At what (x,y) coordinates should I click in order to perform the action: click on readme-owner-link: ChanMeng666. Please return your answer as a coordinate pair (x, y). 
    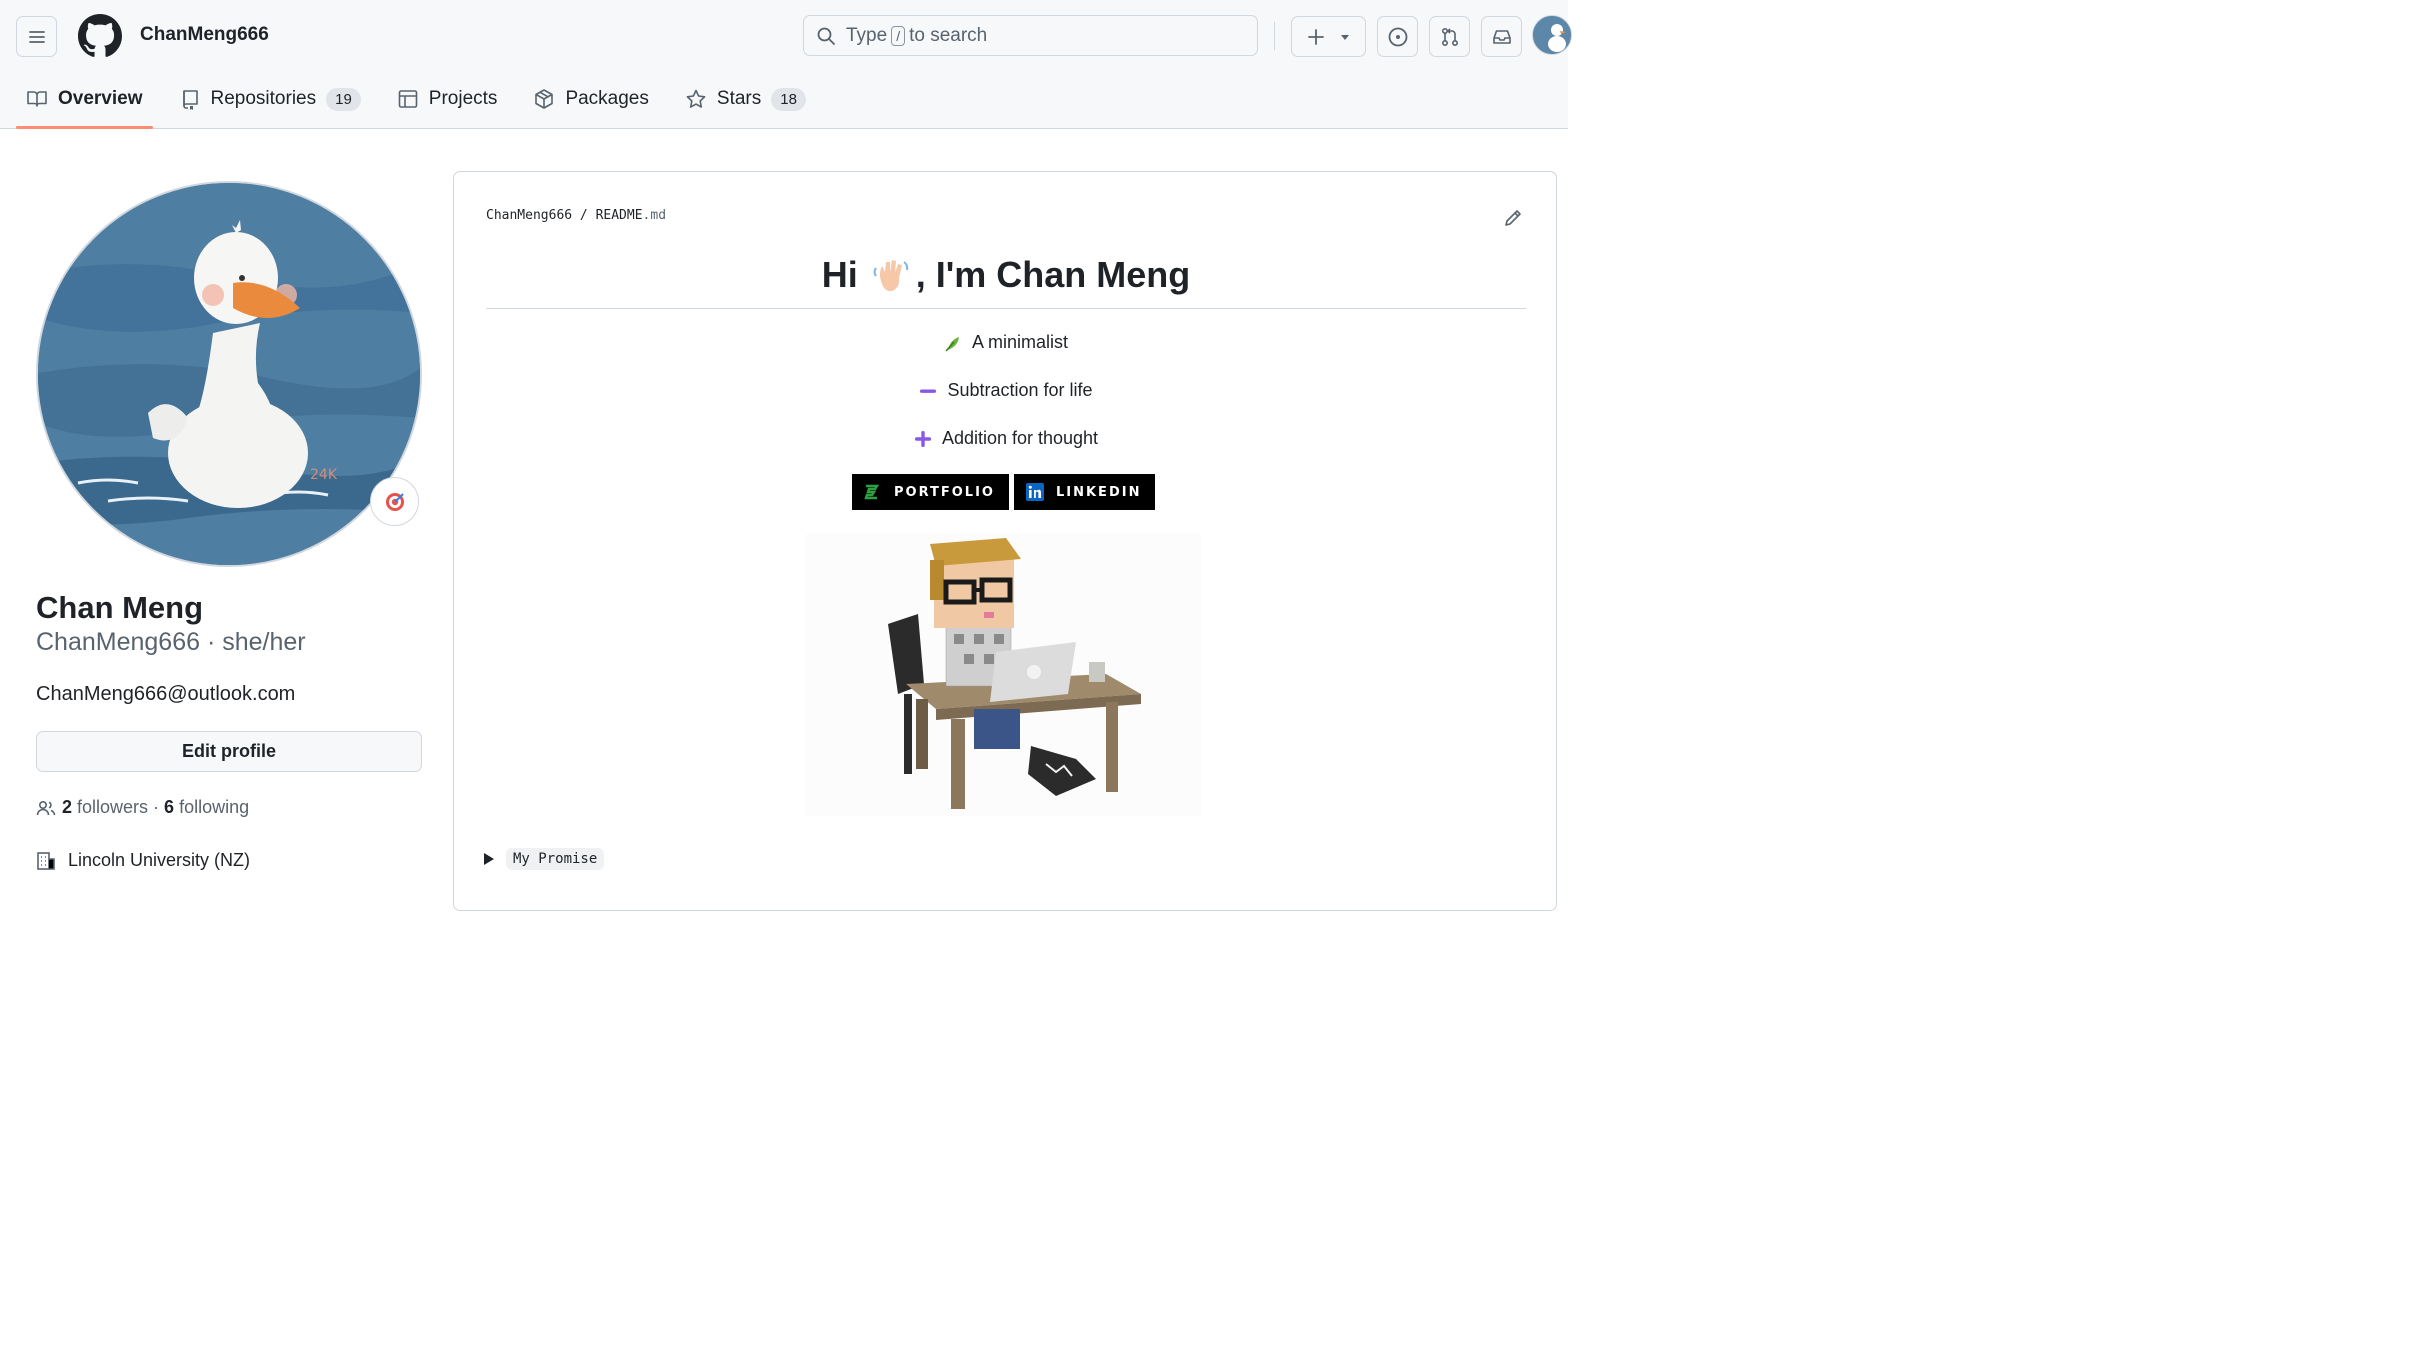
    Looking at the image, I should click on (529, 215).